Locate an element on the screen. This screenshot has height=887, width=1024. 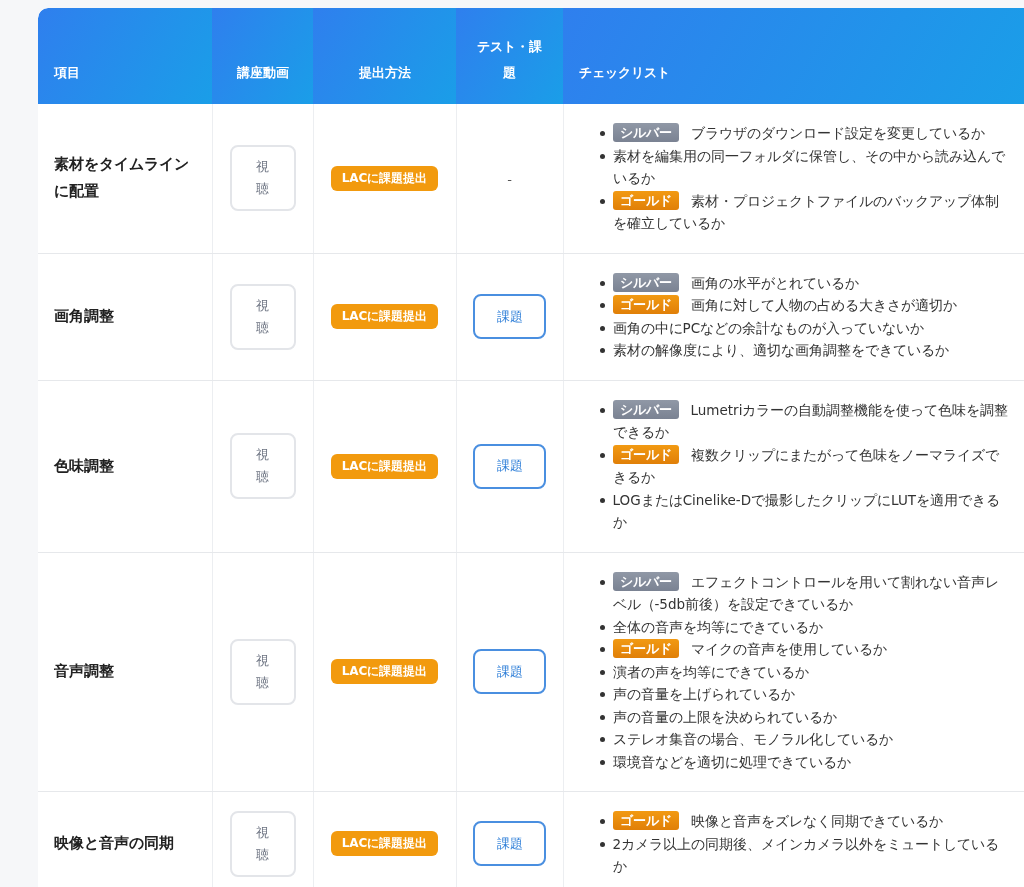
item-title: 色味調整 is located at coordinates (84, 465).